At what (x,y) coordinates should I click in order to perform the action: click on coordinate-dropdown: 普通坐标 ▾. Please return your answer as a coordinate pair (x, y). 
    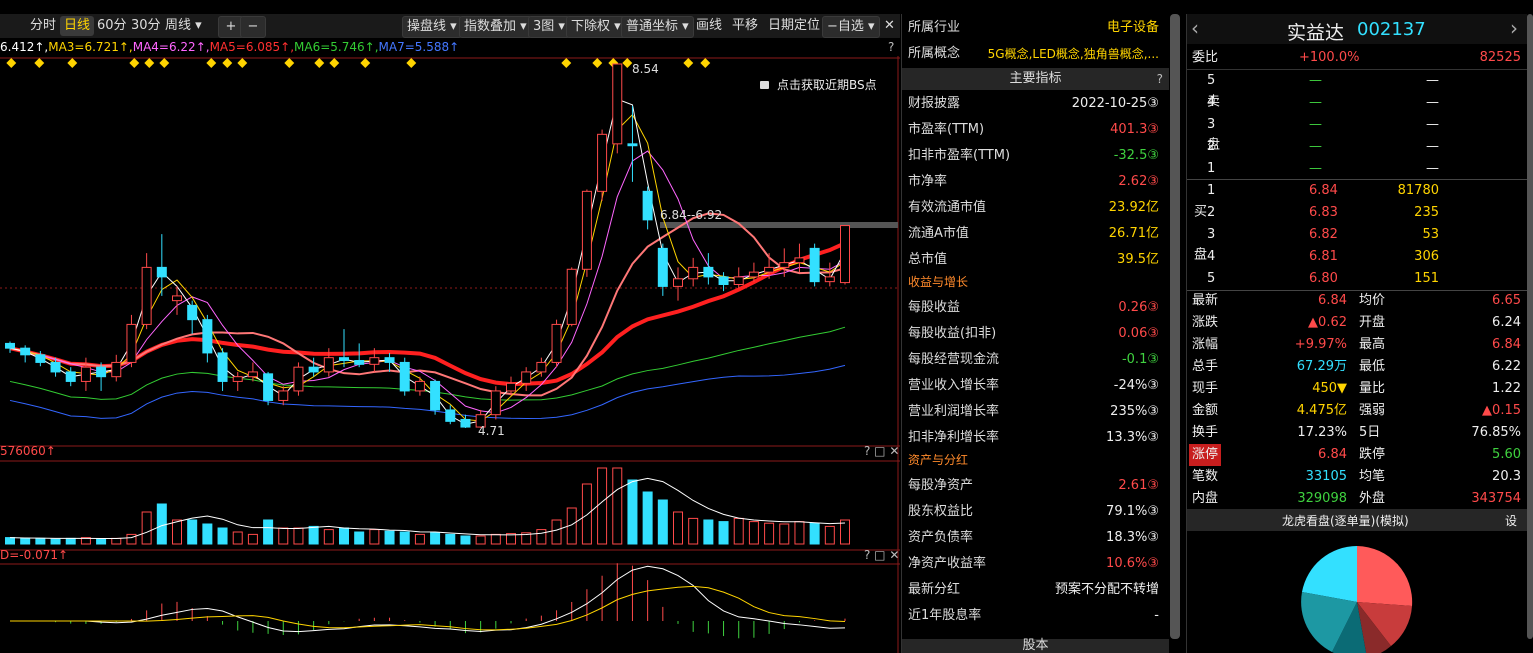
    Looking at the image, I should click on (657, 27).